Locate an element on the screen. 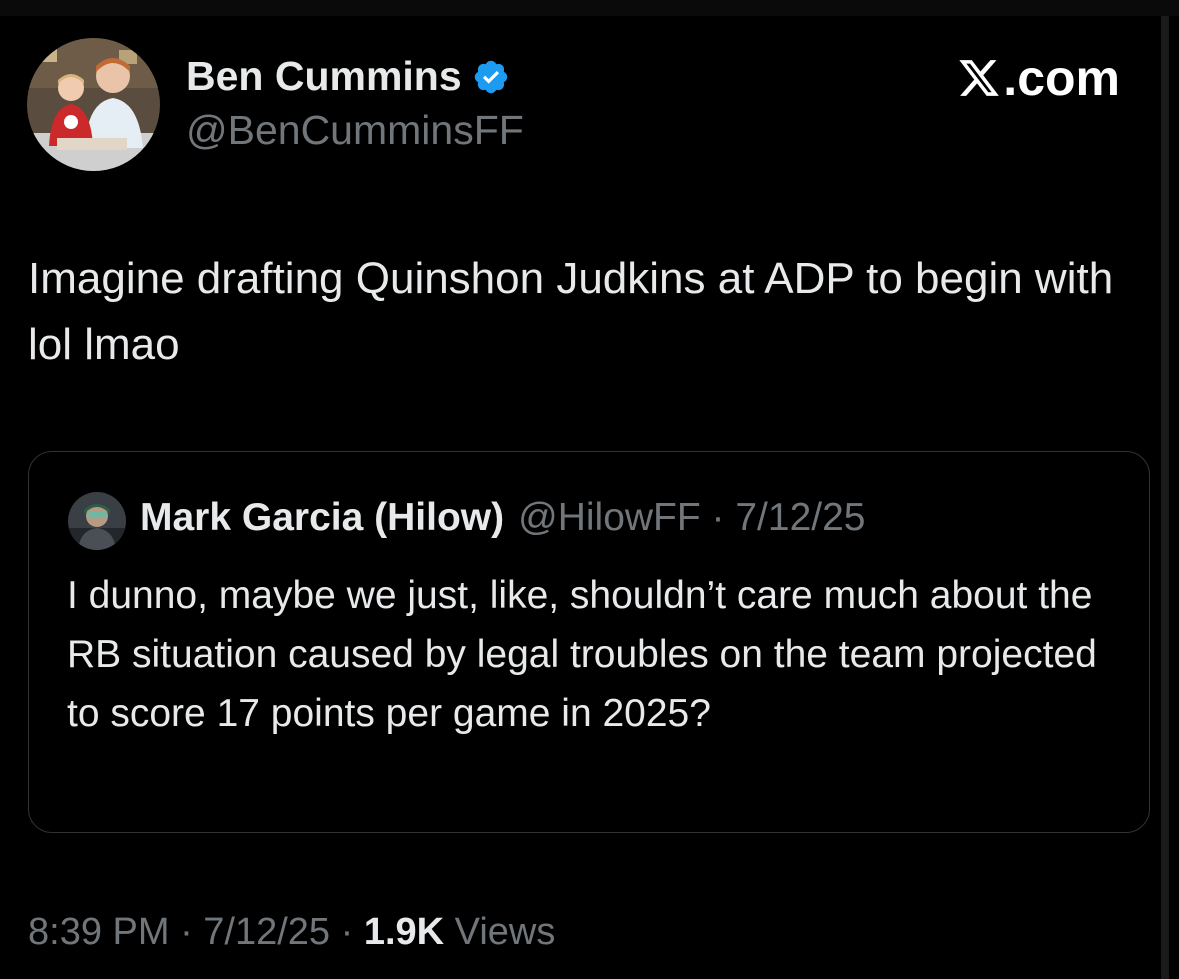 The width and height of the screenshot is (1179, 979). verified-badge-icon is located at coordinates (491, 77).